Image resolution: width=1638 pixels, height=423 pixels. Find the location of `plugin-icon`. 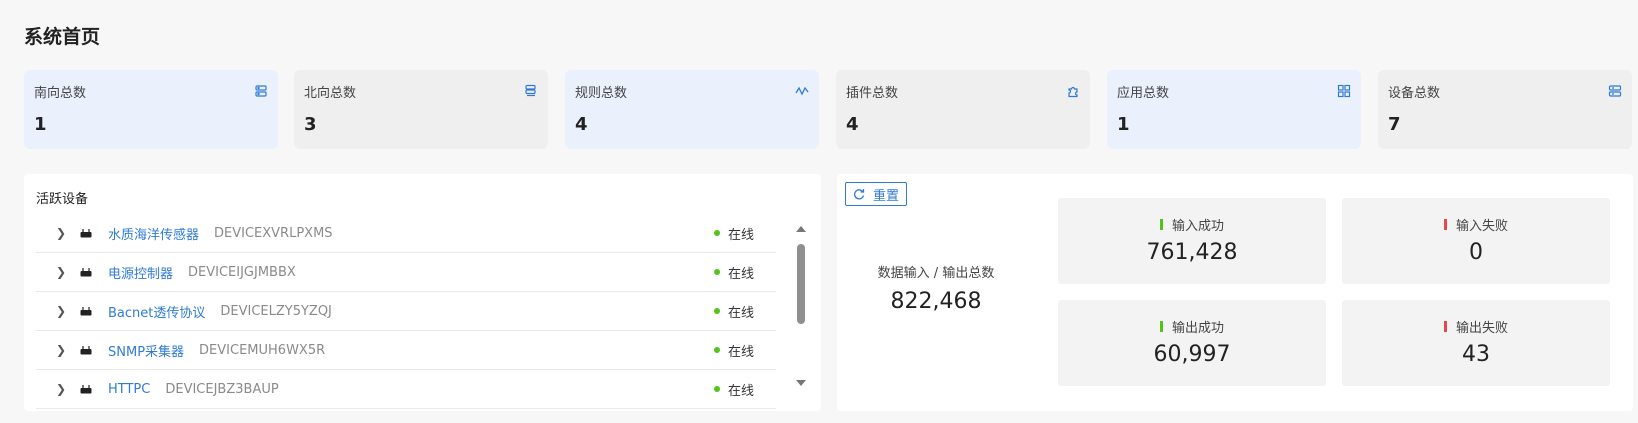

plugin-icon is located at coordinates (1073, 92).